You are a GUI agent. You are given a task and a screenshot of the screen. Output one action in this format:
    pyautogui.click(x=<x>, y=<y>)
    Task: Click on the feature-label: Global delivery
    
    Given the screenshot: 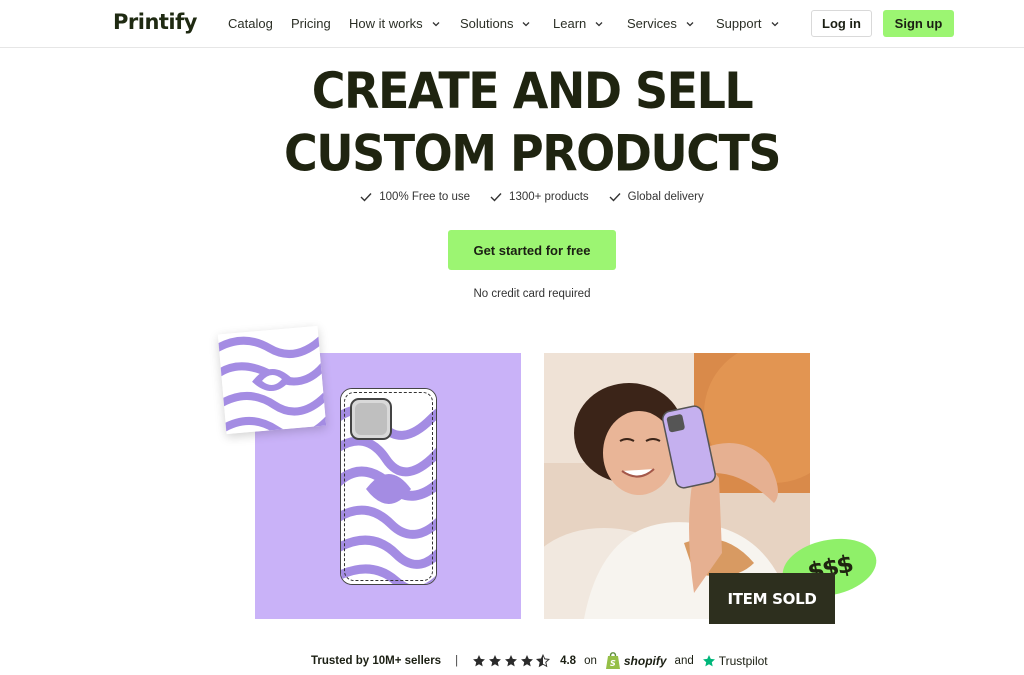 What is the action you would take?
    pyautogui.click(x=665, y=197)
    